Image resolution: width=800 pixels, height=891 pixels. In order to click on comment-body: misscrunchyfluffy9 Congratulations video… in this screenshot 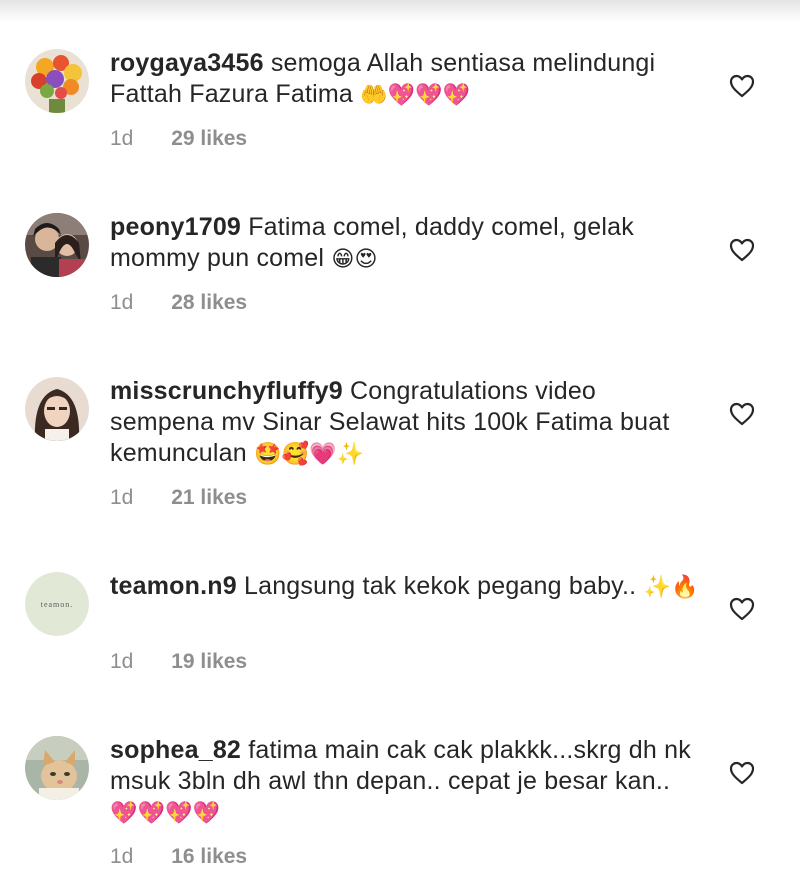, I will do `click(405, 423)`.